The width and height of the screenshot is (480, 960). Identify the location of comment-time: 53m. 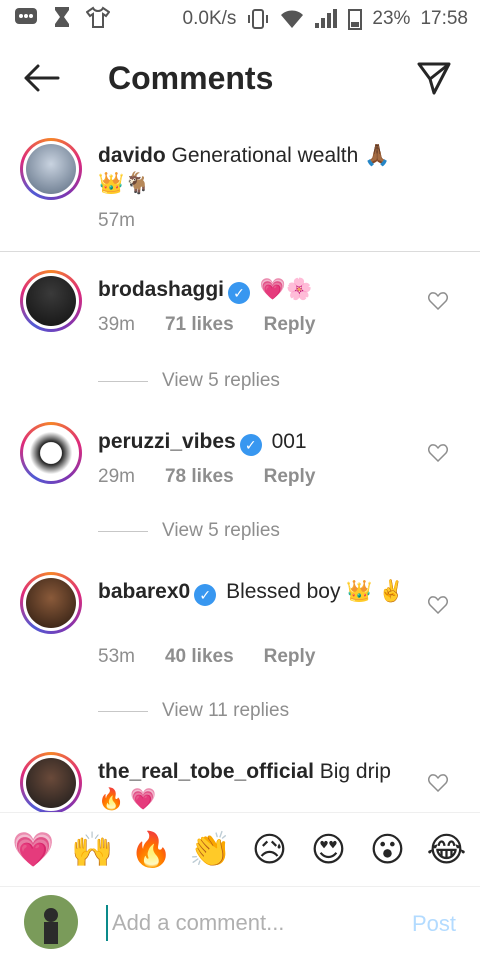
(116, 656).